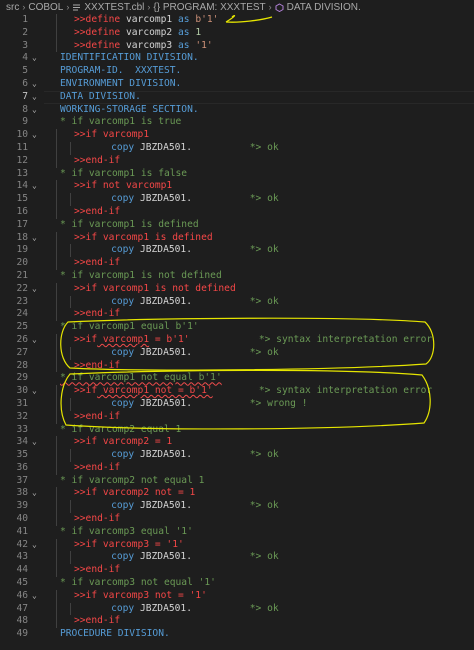  I want to click on code-line: 15 copy JBZDA501. *> ok, so click(237, 199).